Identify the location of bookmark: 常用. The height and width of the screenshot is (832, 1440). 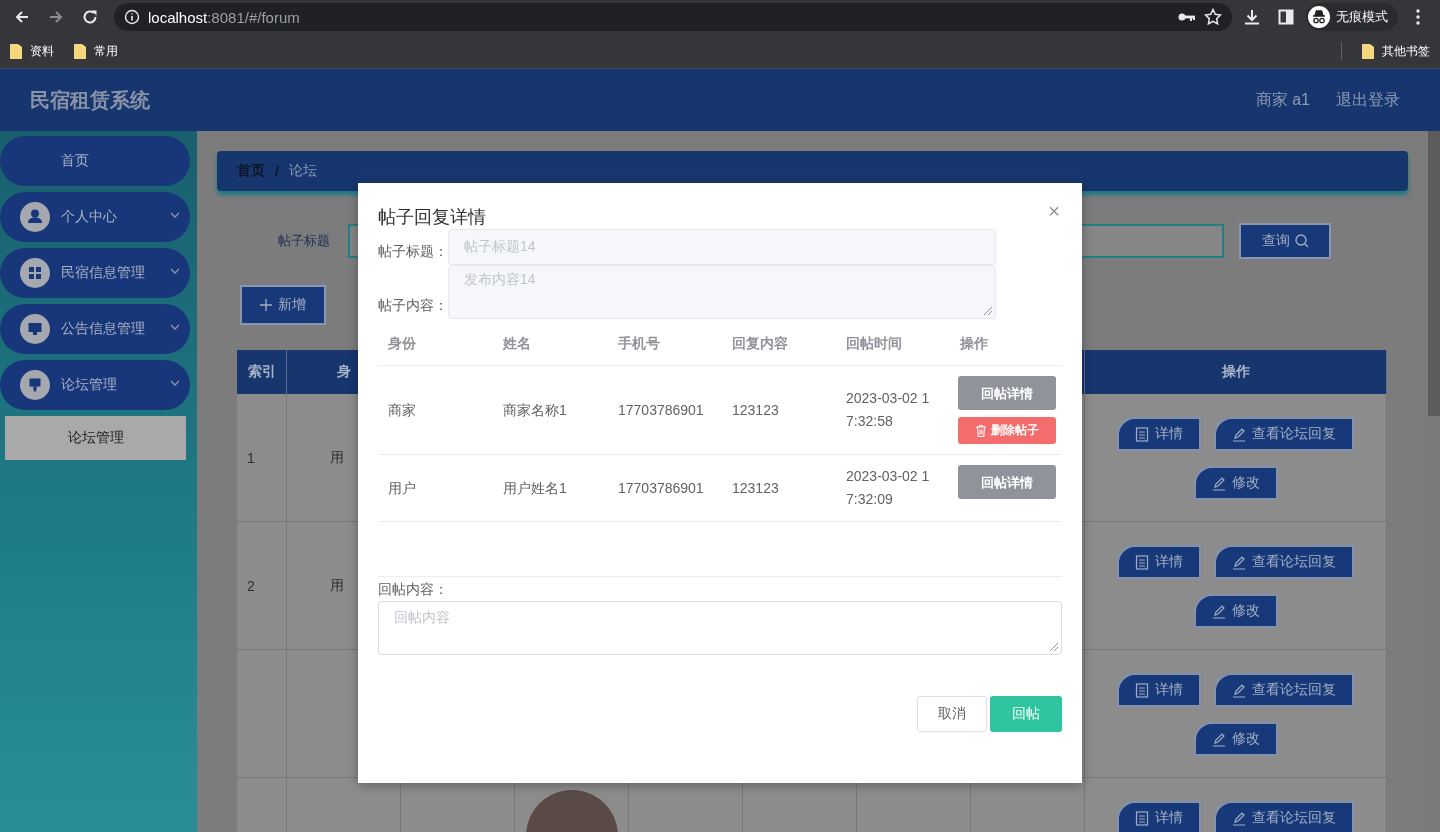
(96, 51).